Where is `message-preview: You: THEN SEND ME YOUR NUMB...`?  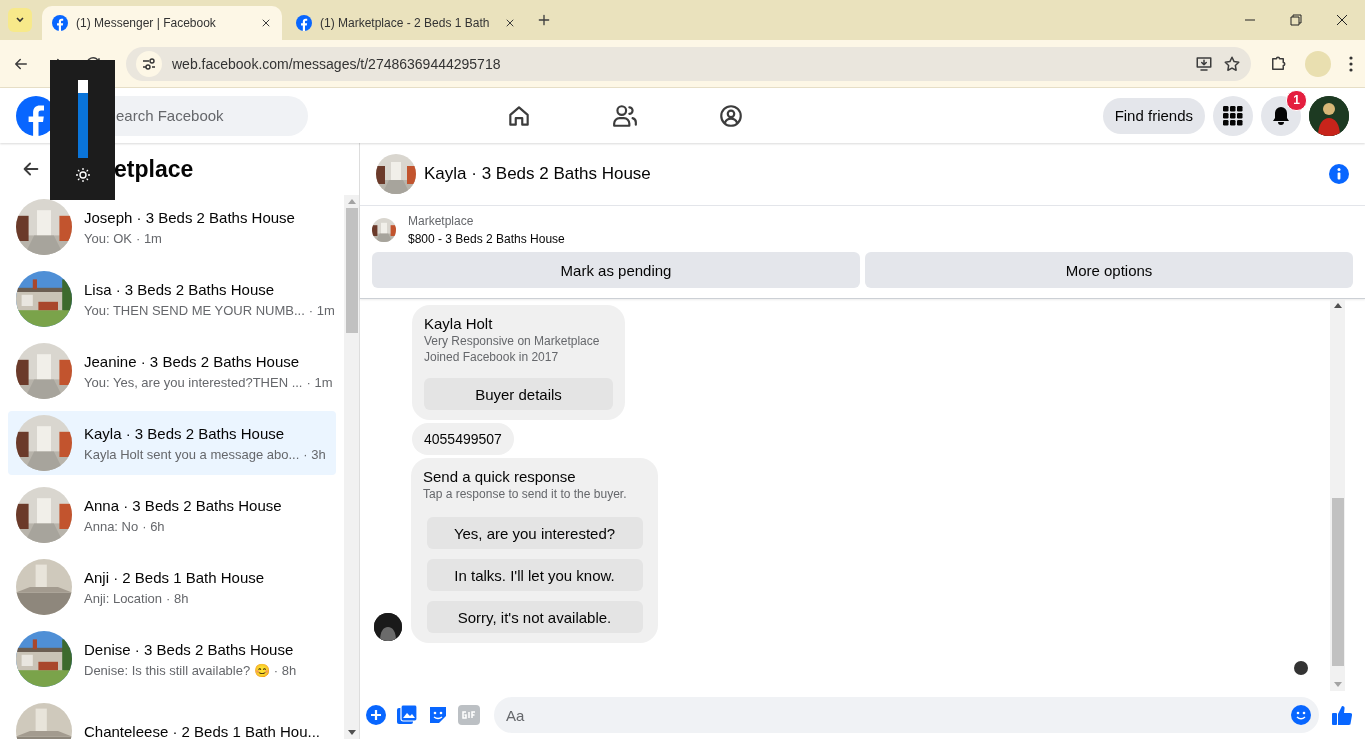
message-preview: You: THEN SEND ME YOUR NUMB... is located at coordinates (194, 310).